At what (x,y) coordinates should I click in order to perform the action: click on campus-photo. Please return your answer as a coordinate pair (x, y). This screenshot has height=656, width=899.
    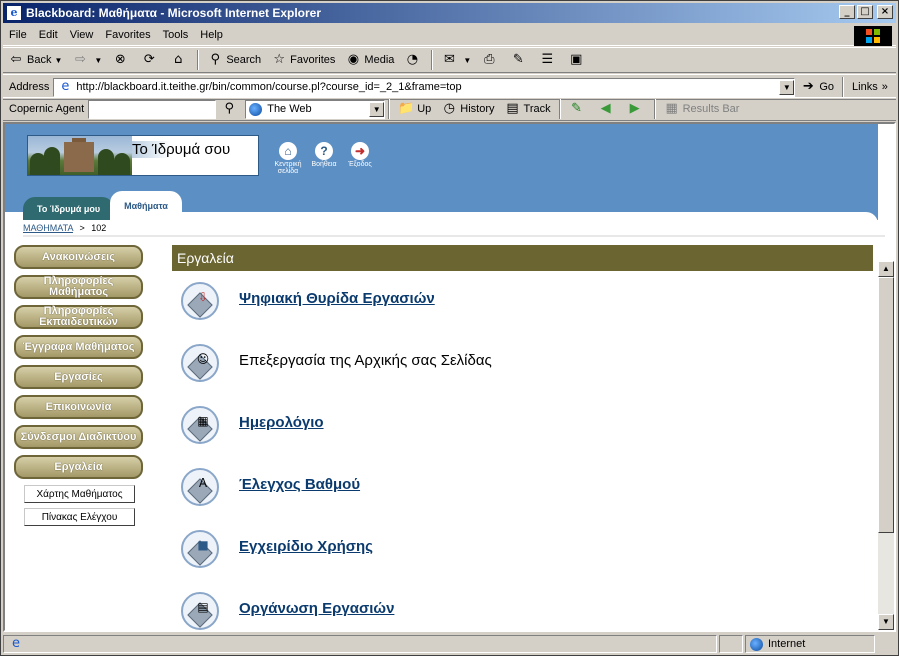
    Looking at the image, I should click on (80, 155).